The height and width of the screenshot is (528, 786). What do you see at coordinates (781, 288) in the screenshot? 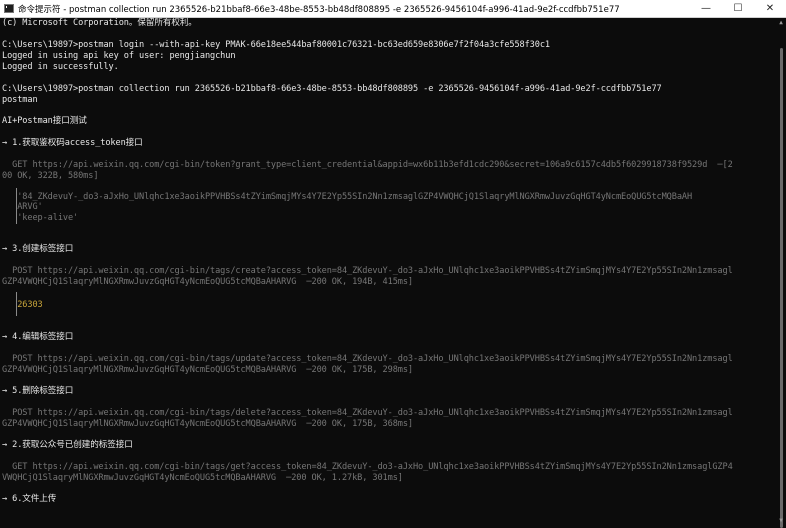
I see `scroll-thumb` at bounding box center [781, 288].